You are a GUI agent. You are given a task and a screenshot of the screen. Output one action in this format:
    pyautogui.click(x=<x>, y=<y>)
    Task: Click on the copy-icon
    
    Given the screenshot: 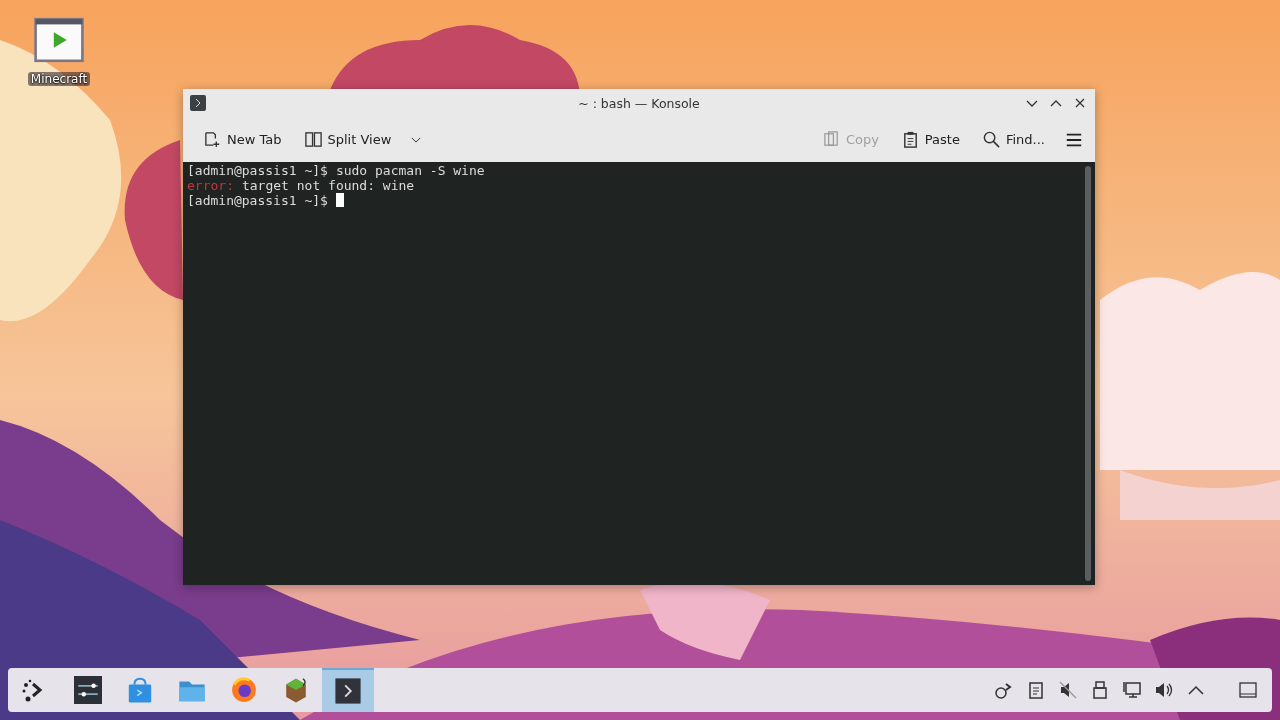 What is the action you would take?
    pyautogui.click(x=831, y=139)
    